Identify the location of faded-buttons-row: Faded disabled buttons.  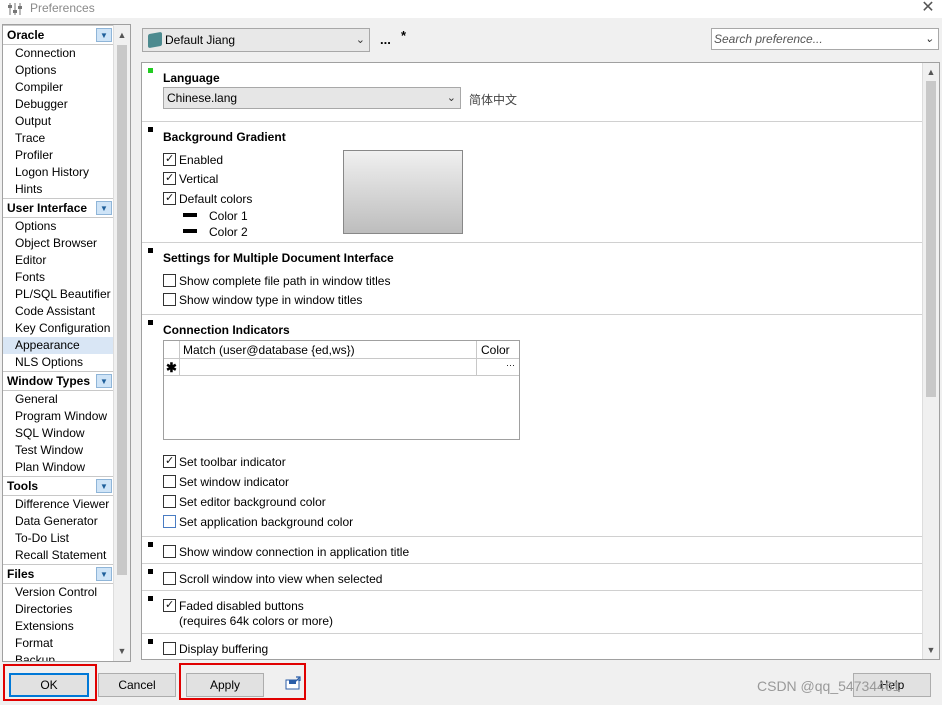
(233, 606).